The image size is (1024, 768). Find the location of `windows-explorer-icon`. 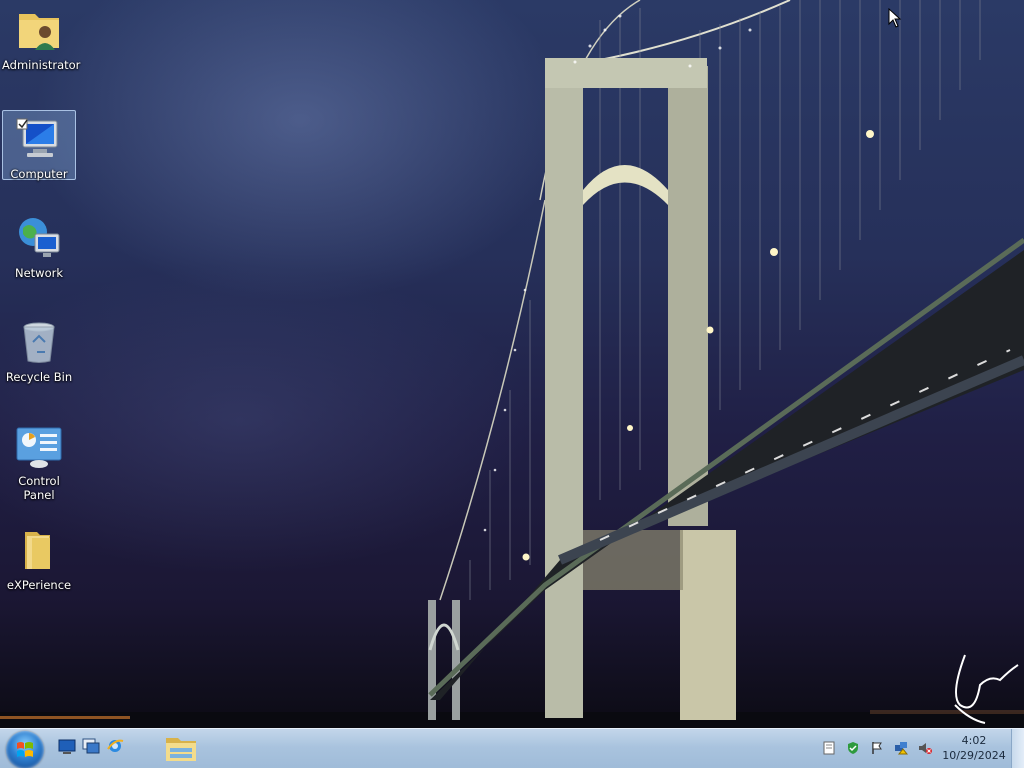

windows-explorer-icon is located at coordinates (181, 748).